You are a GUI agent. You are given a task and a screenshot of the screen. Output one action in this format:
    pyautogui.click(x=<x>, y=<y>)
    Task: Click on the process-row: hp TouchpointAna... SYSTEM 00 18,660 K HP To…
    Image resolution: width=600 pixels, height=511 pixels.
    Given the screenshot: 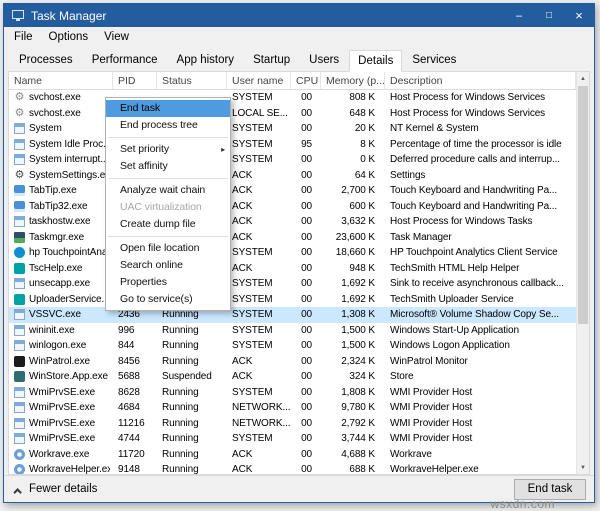 What is the action you would take?
    pyautogui.click(x=292, y=253)
    